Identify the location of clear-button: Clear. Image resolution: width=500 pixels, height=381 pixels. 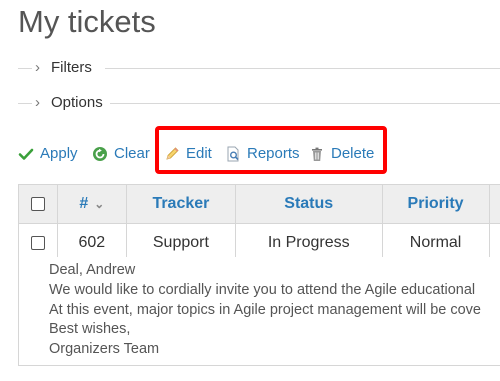
(121, 154).